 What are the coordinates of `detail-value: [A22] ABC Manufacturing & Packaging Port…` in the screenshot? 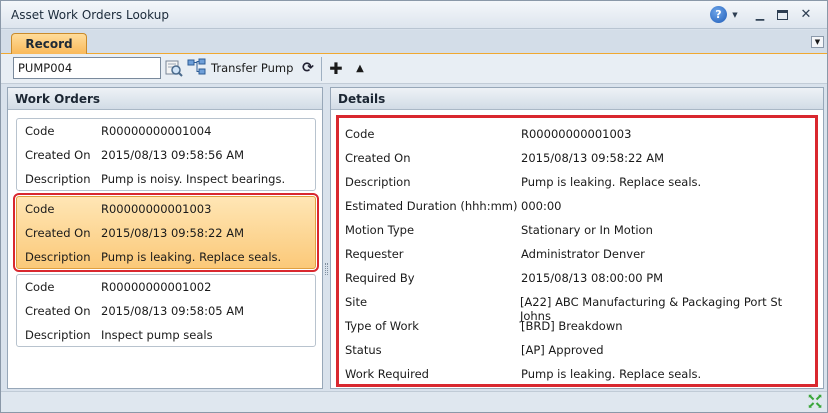 It's located at (651, 309).